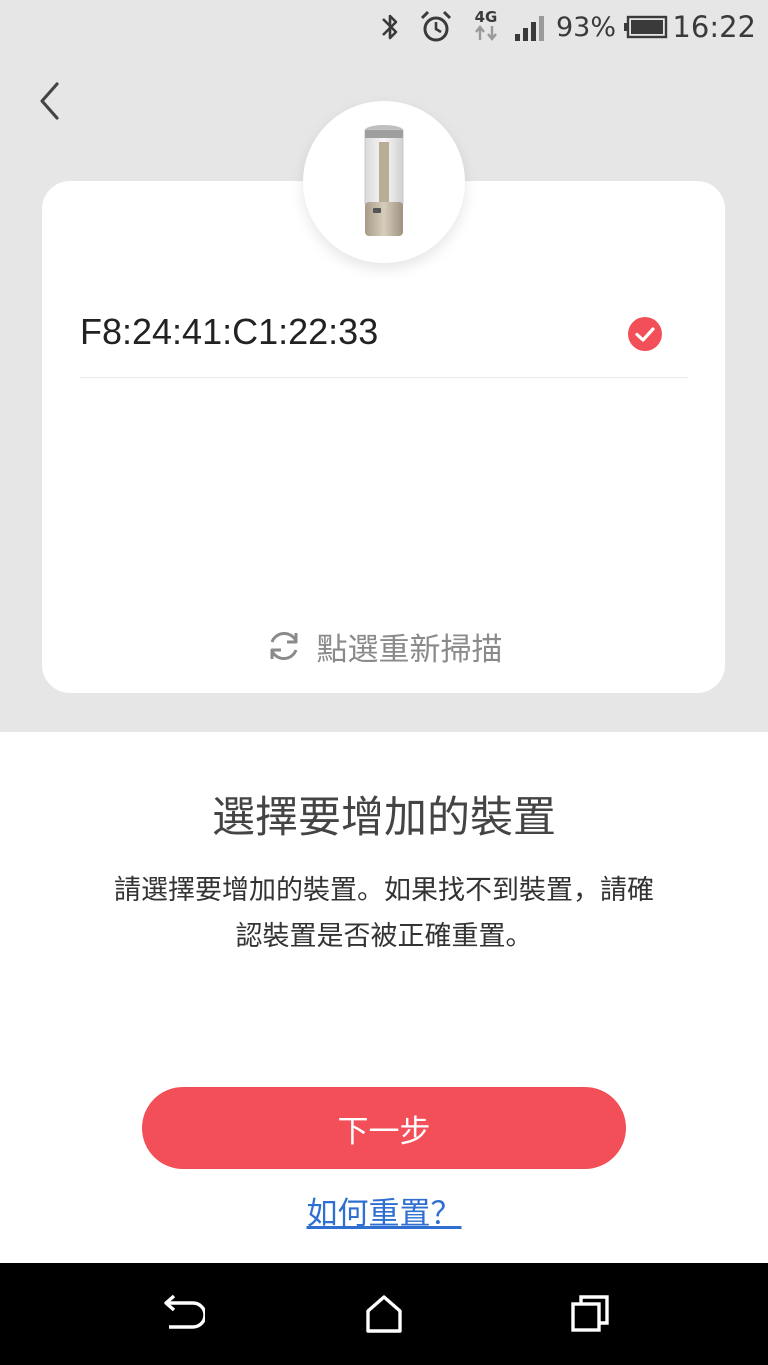 This screenshot has height=1365, width=768. Describe the element at coordinates (486, 17) in the screenshot. I see `network-type-label: 4G` at that location.